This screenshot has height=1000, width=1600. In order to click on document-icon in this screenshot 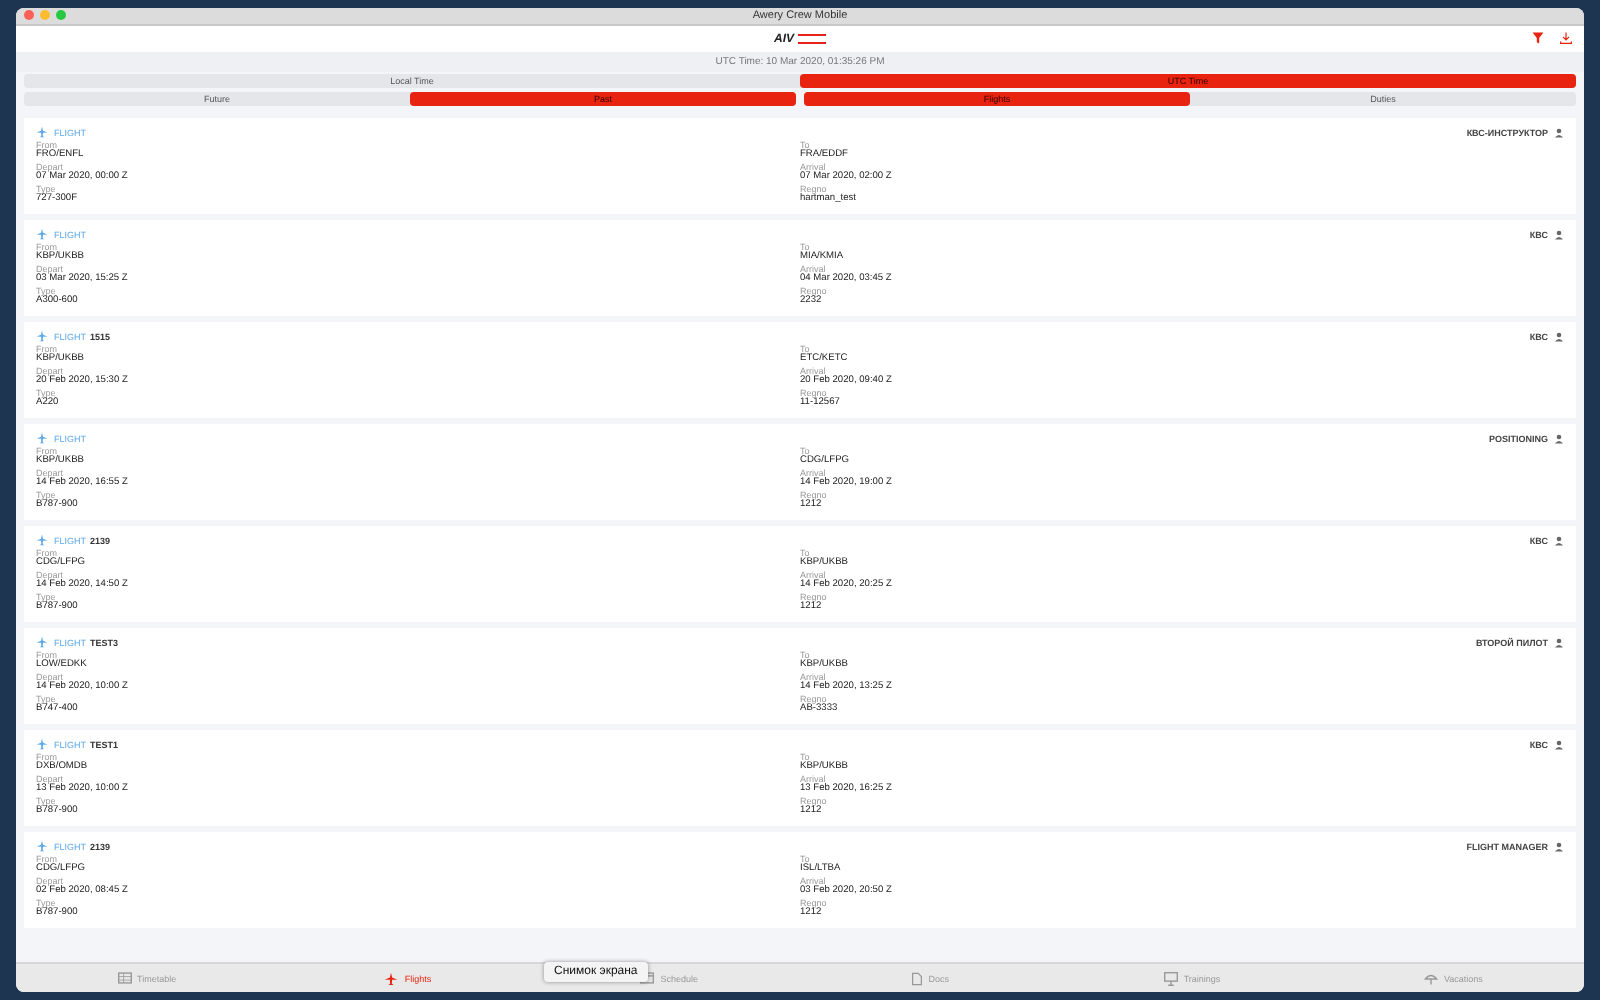, I will do `click(917, 978)`.